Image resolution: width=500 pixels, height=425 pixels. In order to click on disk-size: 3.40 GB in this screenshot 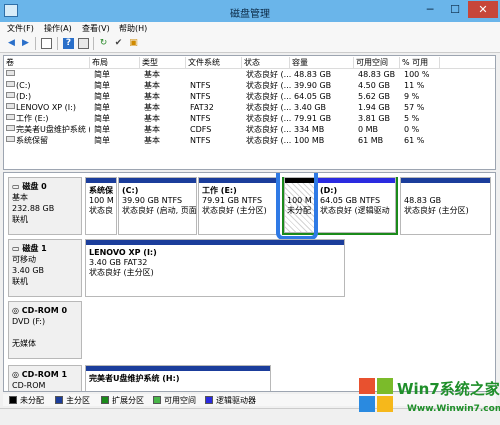, I will do `click(28, 270)`.